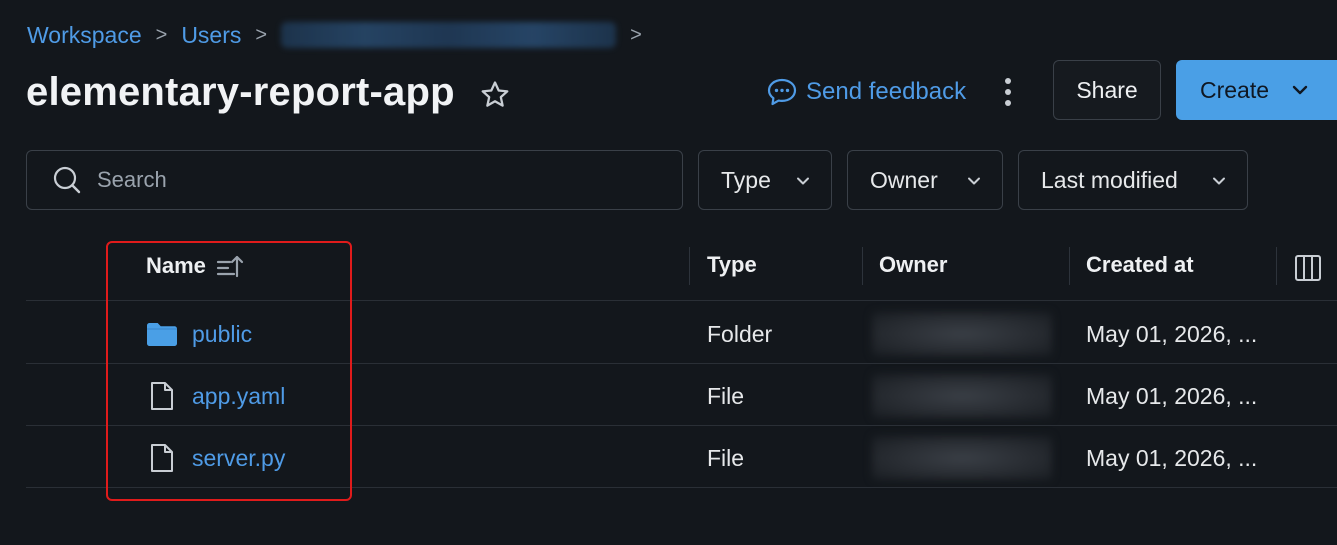 Image resolution: width=1337 pixels, height=545 pixels. I want to click on send-feedback-label: Send feedback, so click(886, 91).